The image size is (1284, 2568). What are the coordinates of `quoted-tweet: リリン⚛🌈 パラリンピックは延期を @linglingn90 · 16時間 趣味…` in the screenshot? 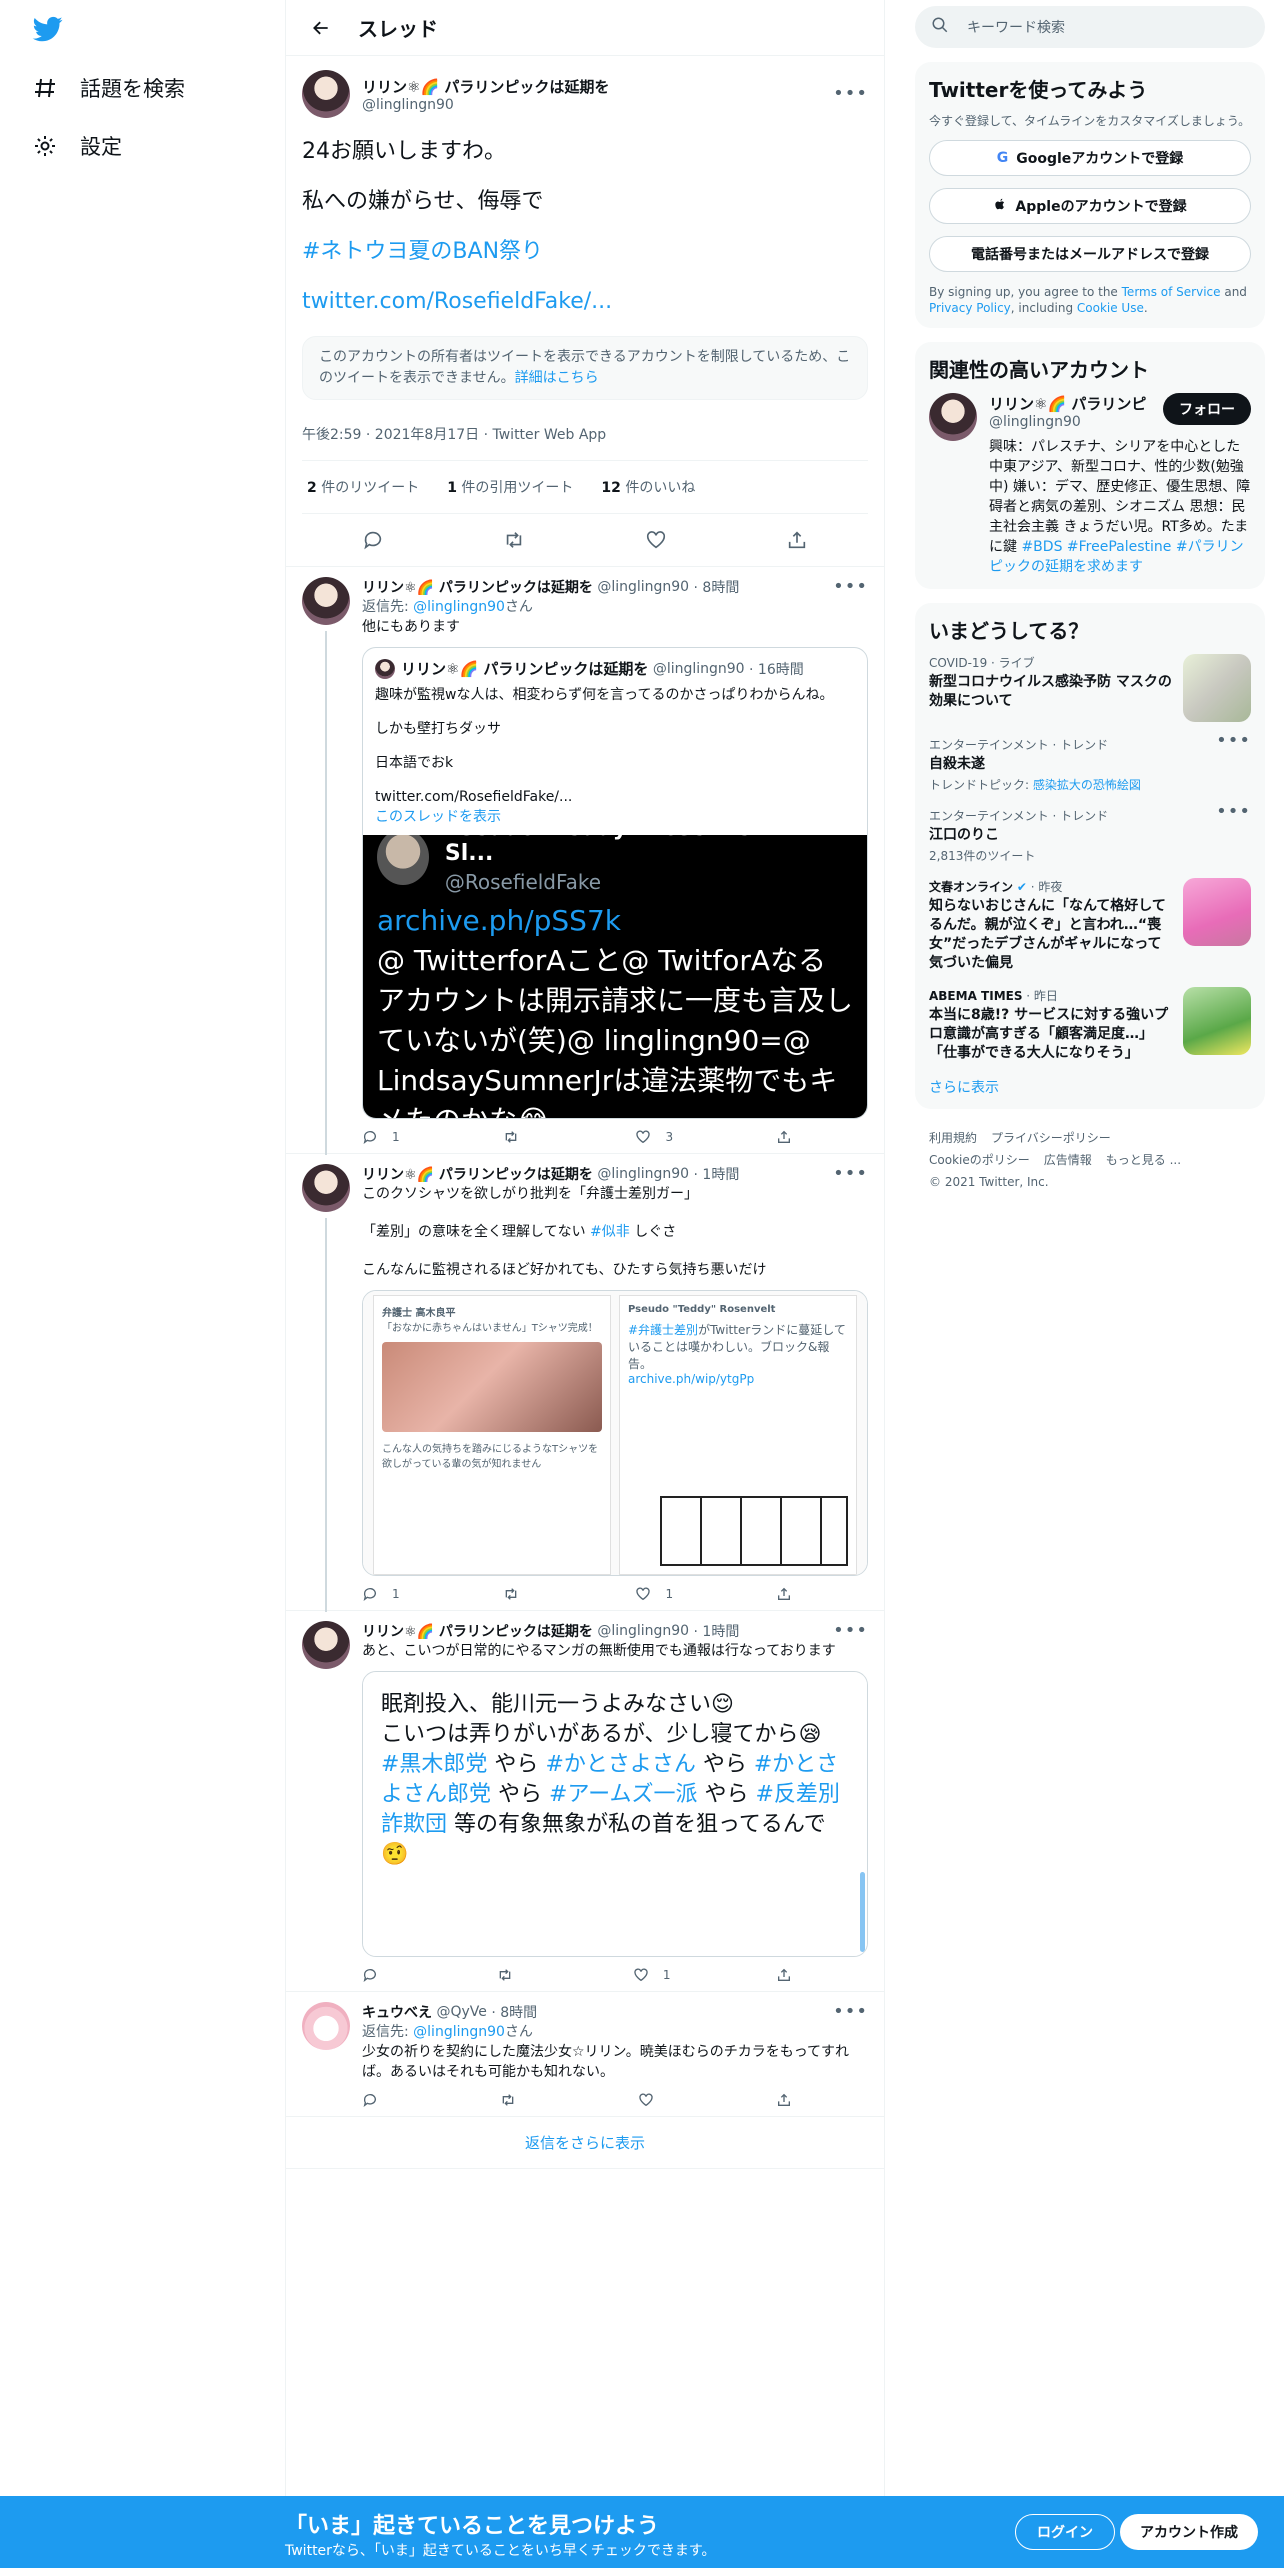 It's located at (615, 883).